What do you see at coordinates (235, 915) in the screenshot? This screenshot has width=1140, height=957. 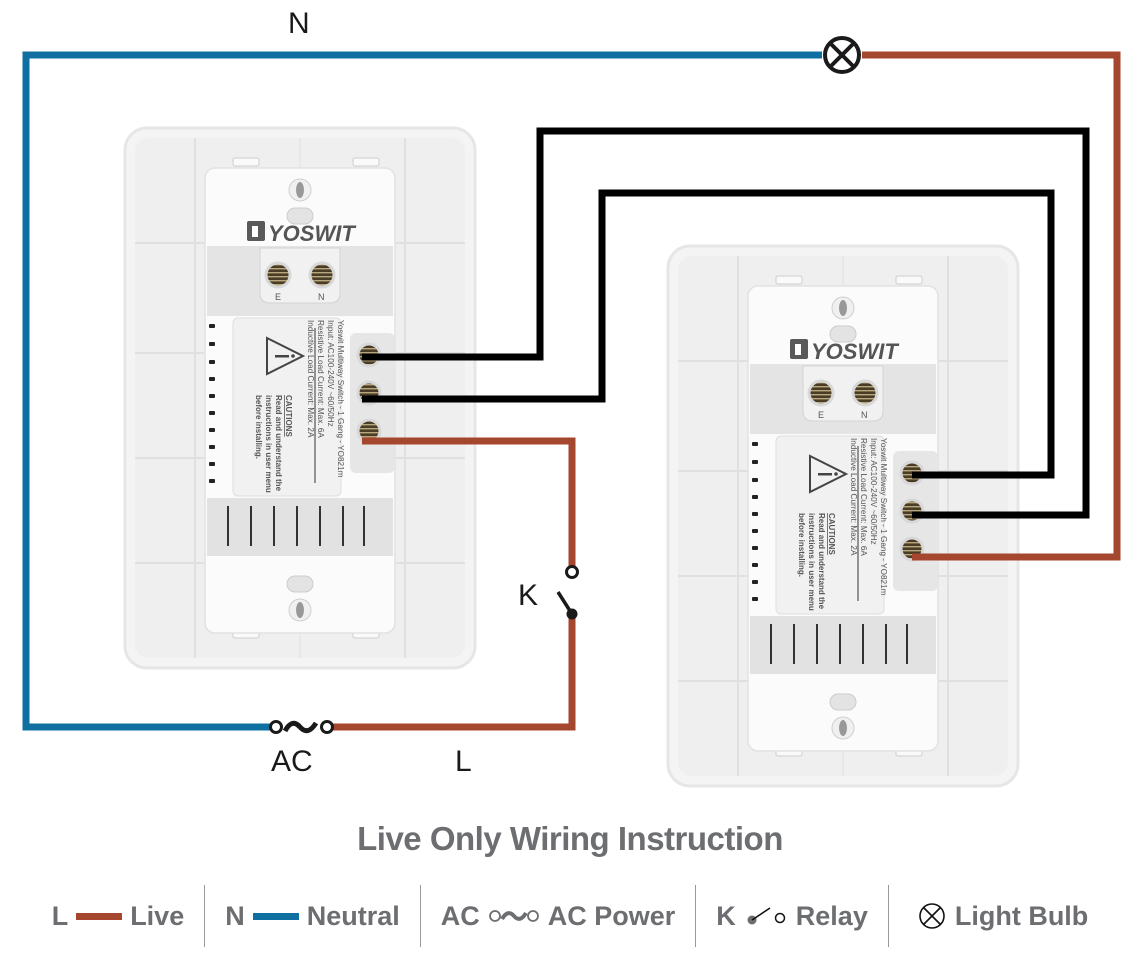 I see `legend-symbol: N` at bounding box center [235, 915].